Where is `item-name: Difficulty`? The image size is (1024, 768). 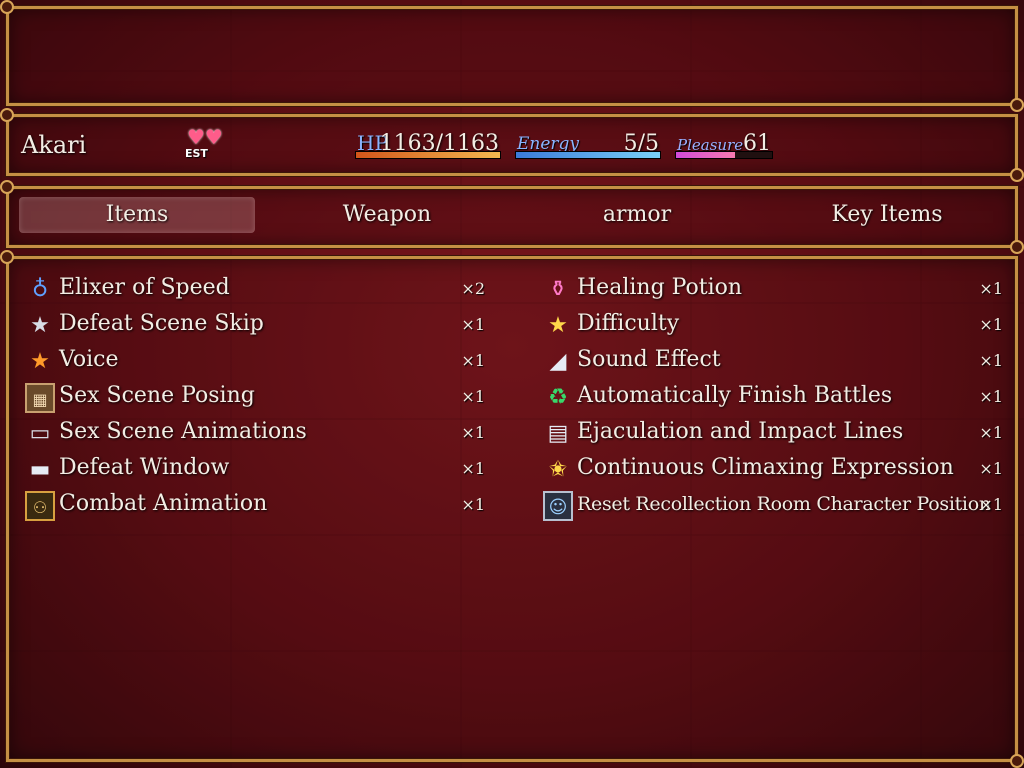
item-name: Difficulty is located at coordinates (628, 323).